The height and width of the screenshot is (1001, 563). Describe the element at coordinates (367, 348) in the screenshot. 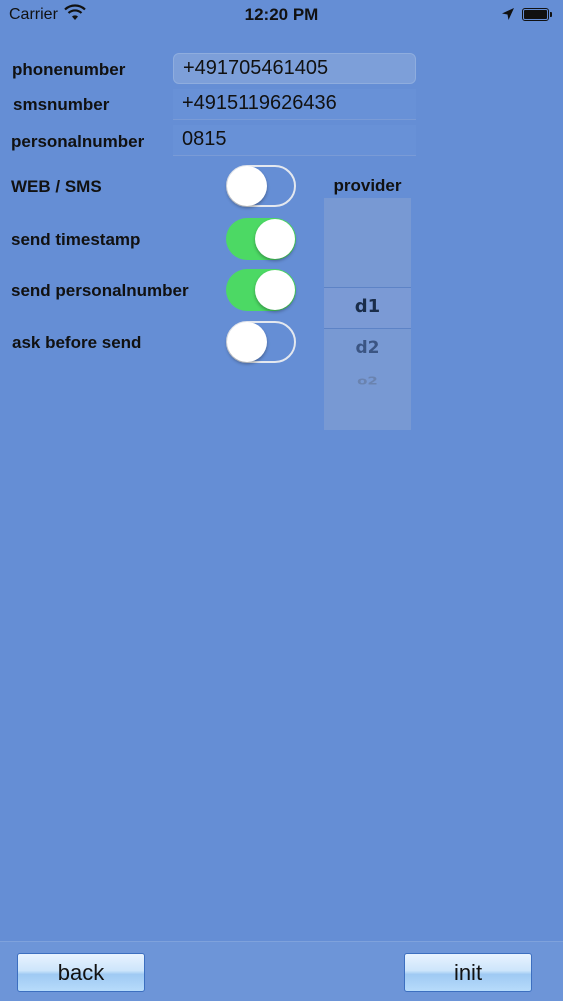

I see `picker-option-d2: d2` at that location.